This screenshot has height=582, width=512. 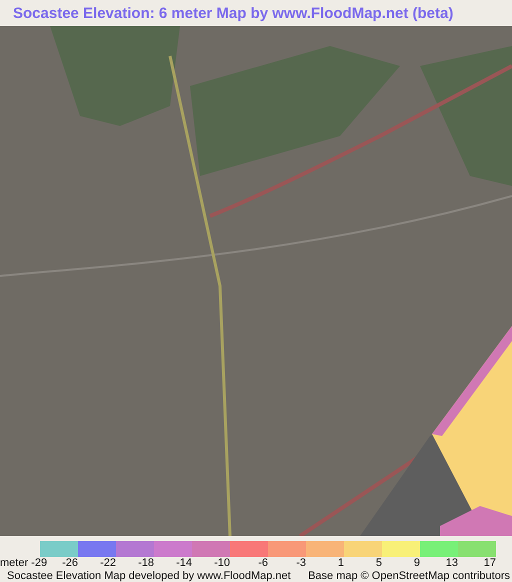 I want to click on legend-label: 17, so click(x=490, y=563).